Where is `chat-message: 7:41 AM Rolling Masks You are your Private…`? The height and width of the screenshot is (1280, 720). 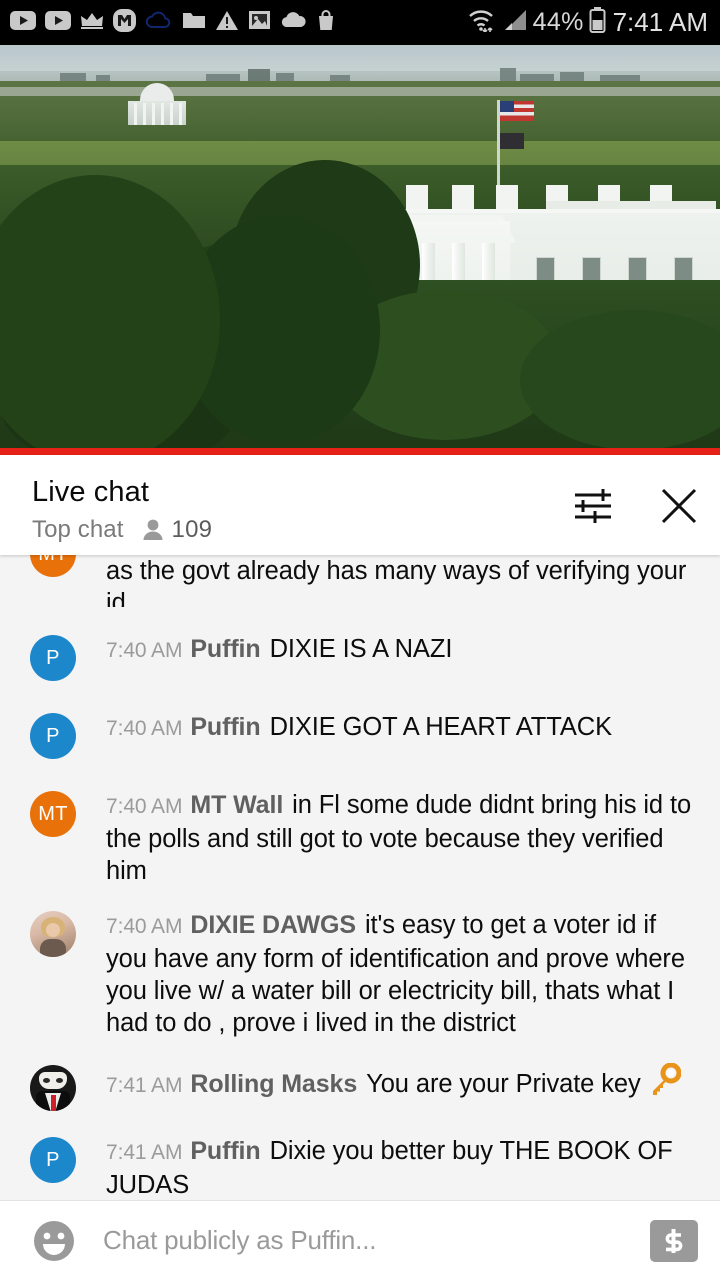 chat-message: 7:41 AM Rolling Masks You are your Private… is located at coordinates (360, 1086).